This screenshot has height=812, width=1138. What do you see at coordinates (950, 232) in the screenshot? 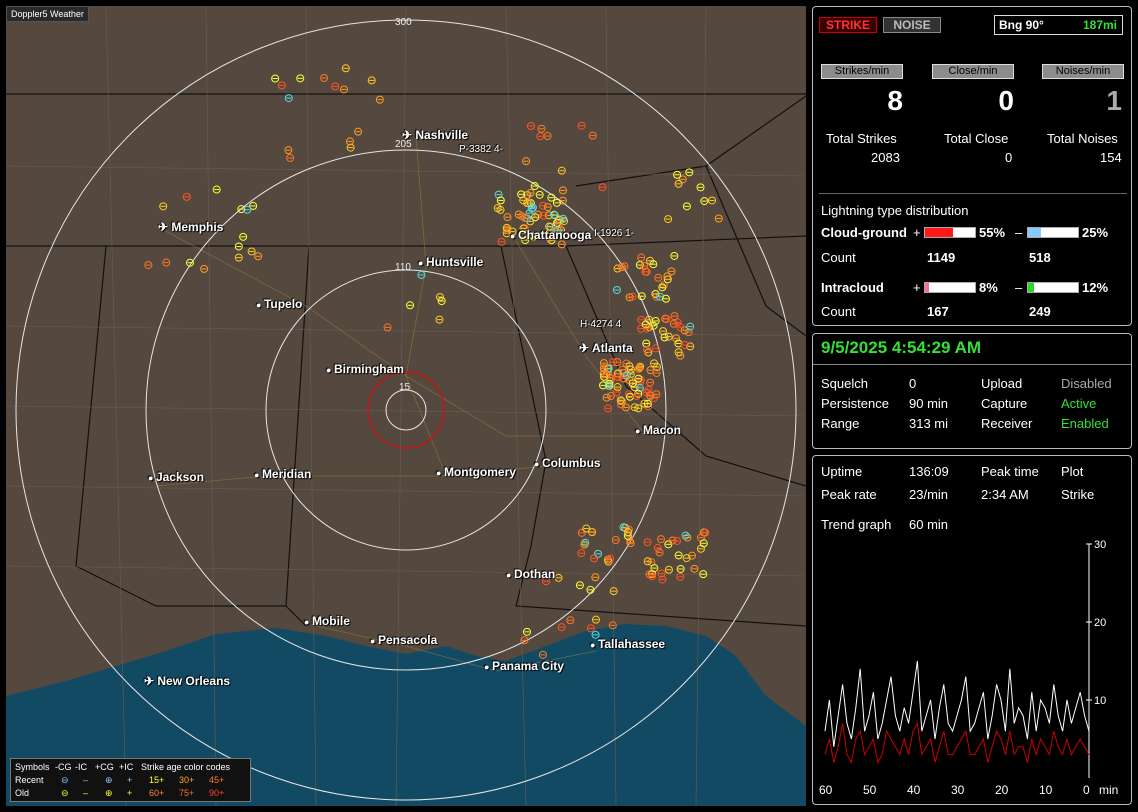
I see `cg-pos-bar` at bounding box center [950, 232].